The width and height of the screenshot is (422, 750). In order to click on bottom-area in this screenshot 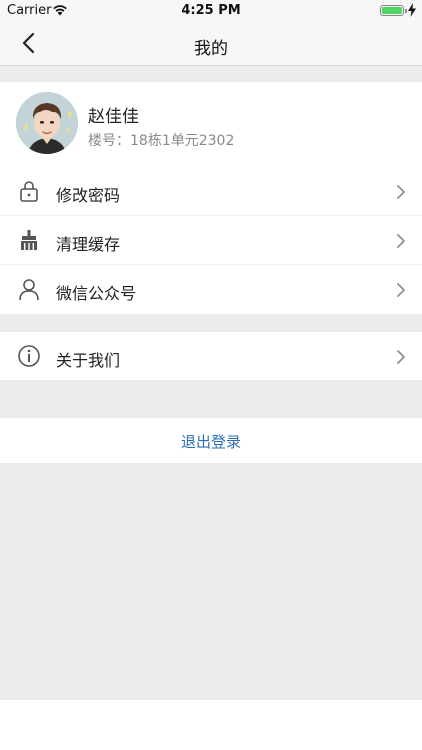, I will do `click(211, 725)`.